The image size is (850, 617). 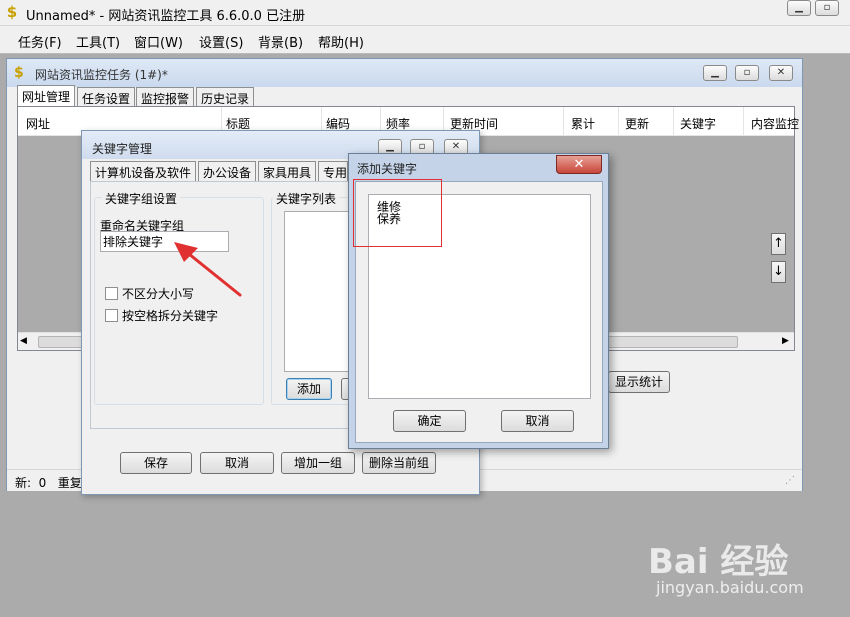 What do you see at coordinates (165, 97) in the screenshot?
I see `tab-monitor-alarm: 监控报警` at bounding box center [165, 97].